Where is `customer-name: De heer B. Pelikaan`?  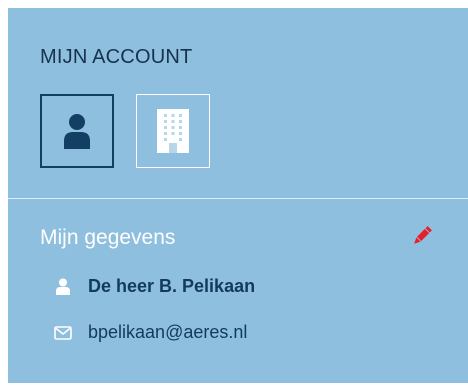
customer-name: De heer B. Pelikaan is located at coordinates (172, 286).